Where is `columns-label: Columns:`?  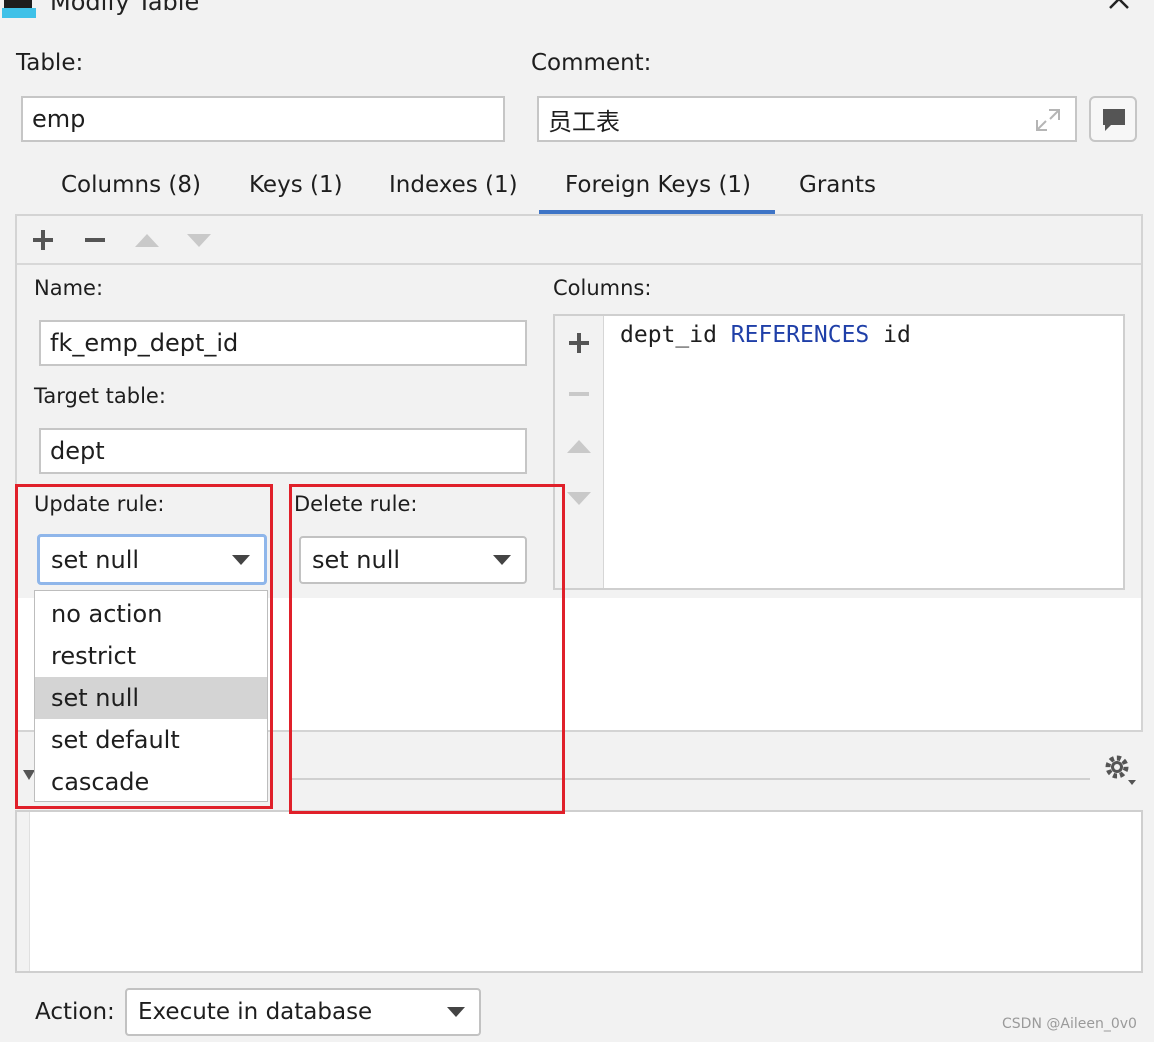 columns-label: Columns: is located at coordinates (602, 288).